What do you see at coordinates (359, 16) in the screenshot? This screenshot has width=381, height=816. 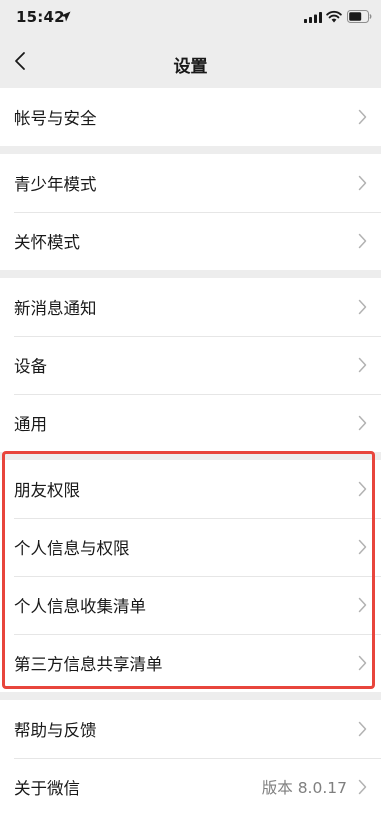 I see `battery-icon` at bounding box center [359, 16].